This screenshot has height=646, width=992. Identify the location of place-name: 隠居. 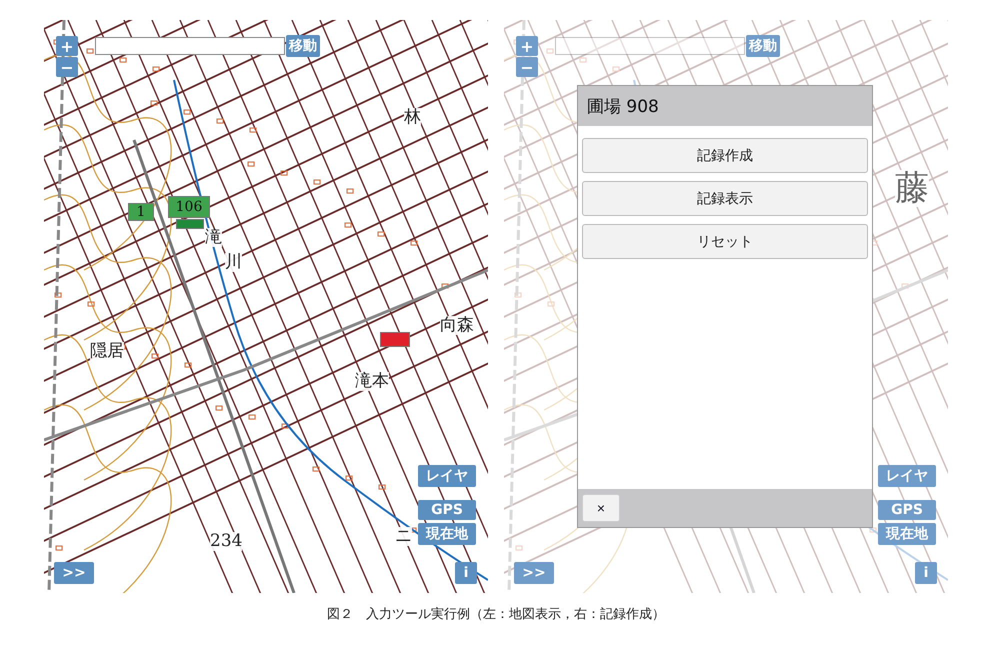
(107, 351).